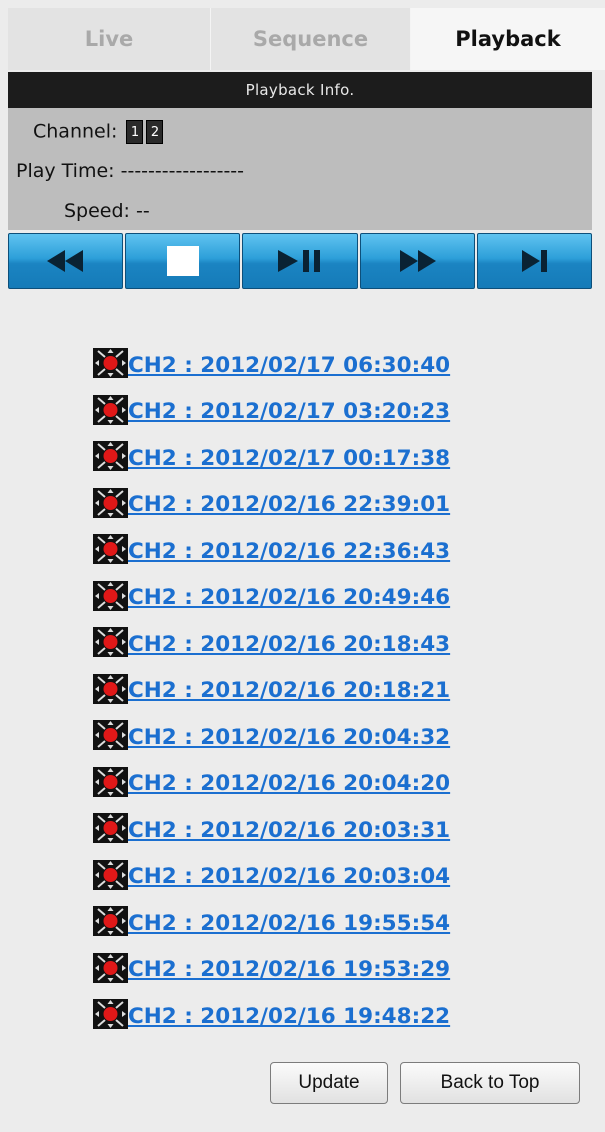 The image size is (605, 1132). Describe the element at coordinates (311, 39) in the screenshot. I see `tab-sequence: Sequence` at that location.